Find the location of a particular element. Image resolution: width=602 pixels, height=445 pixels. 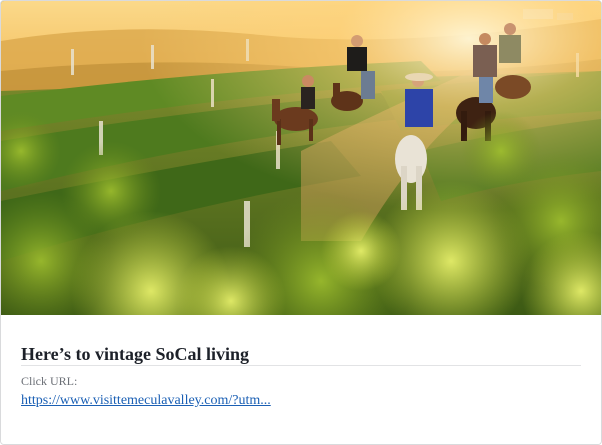

divider is located at coordinates (301, 365).